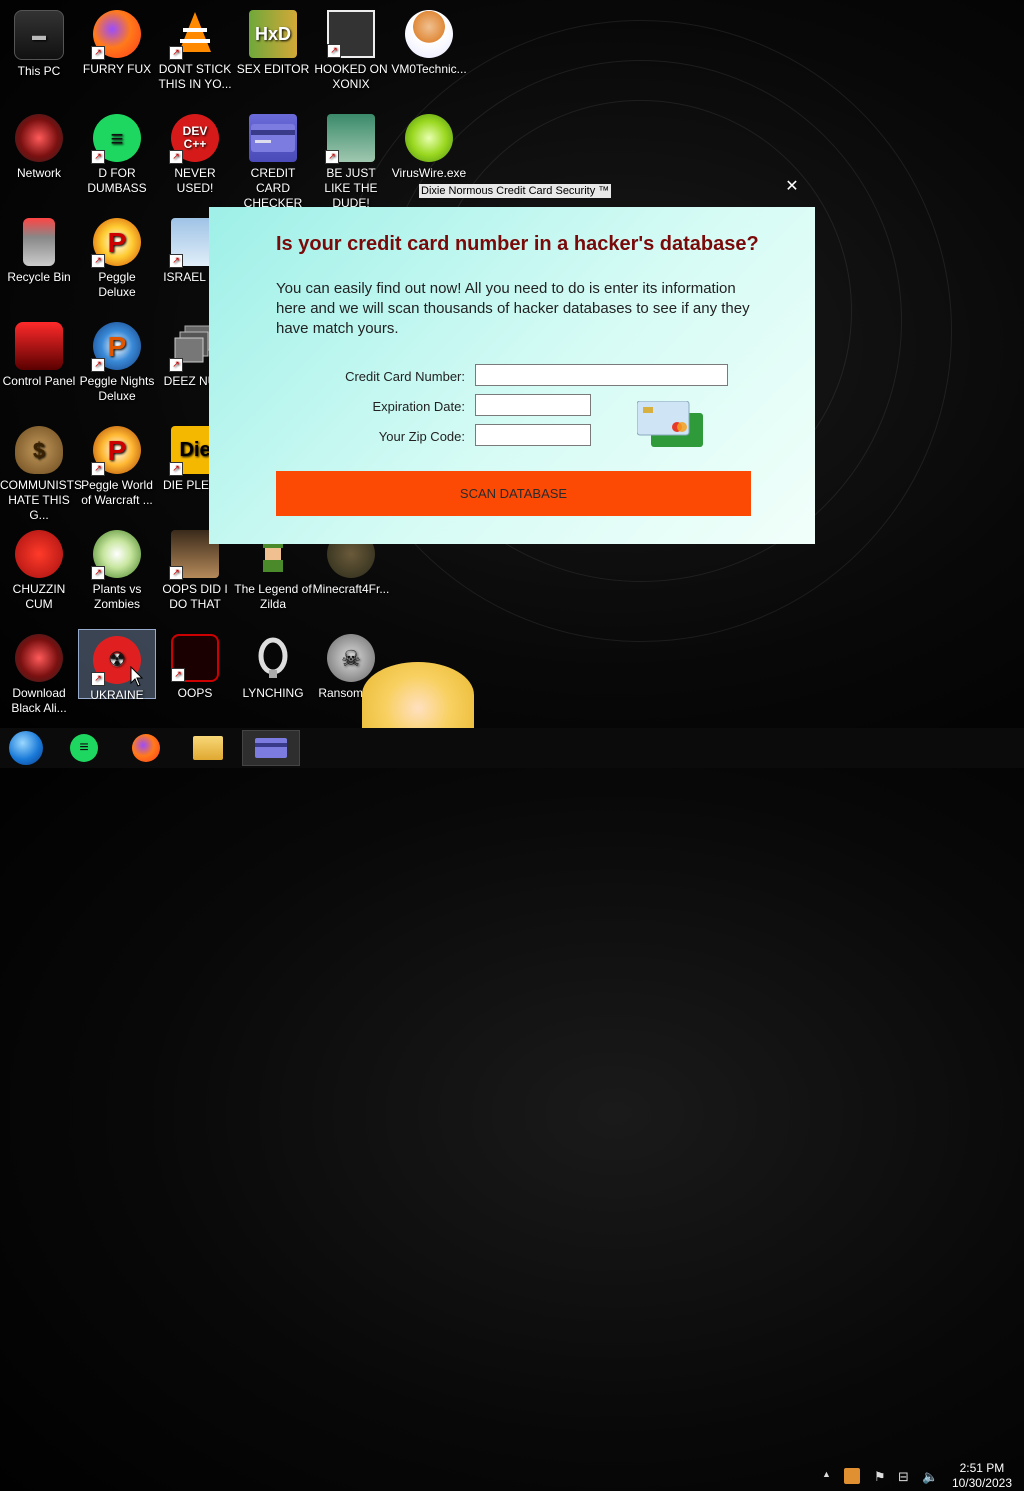  What do you see at coordinates (273, 34) in the screenshot?
I see `hex-editor-icon: HxD` at bounding box center [273, 34].